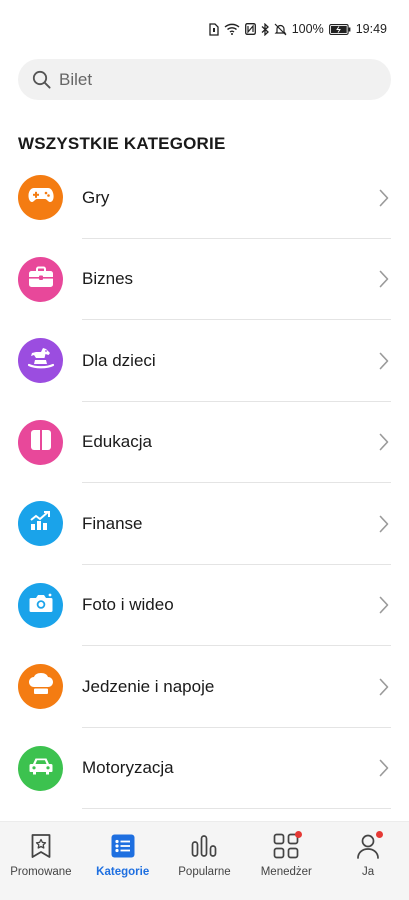 Image resolution: width=409 pixels, height=900 pixels. Describe the element at coordinates (148, 686) in the screenshot. I see `category-label: Jedzenie i napoje` at that location.